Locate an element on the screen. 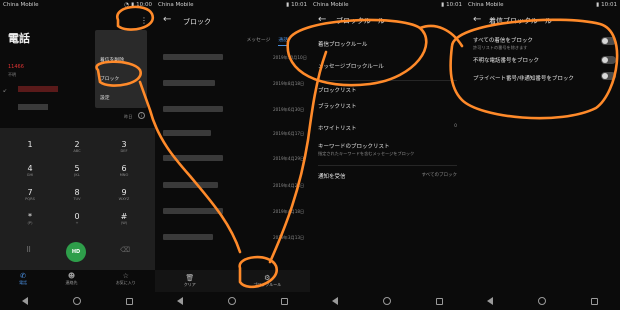 The image size is (620, 310). key-2: 2 ABC is located at coordinates (77, 146).